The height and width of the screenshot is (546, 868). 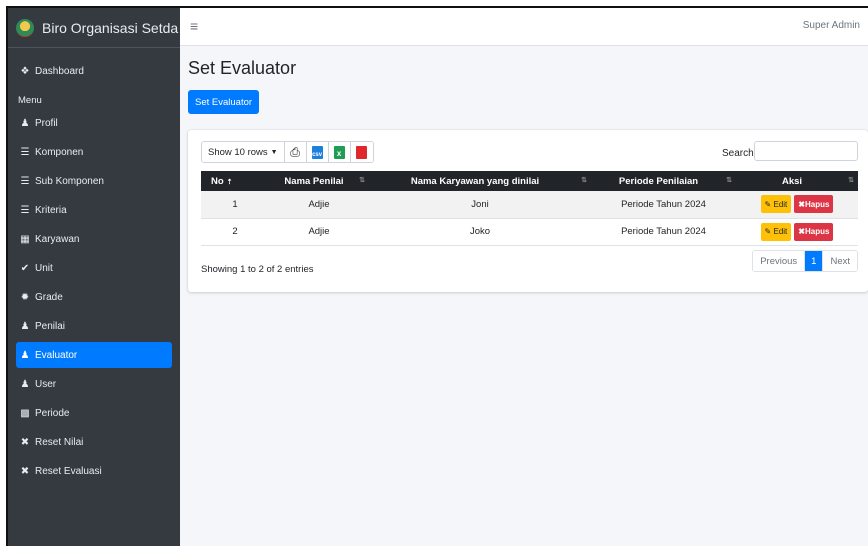 I want to click on brand-title: Biro Organisasi Setda Su, so click(x=111, y=27).